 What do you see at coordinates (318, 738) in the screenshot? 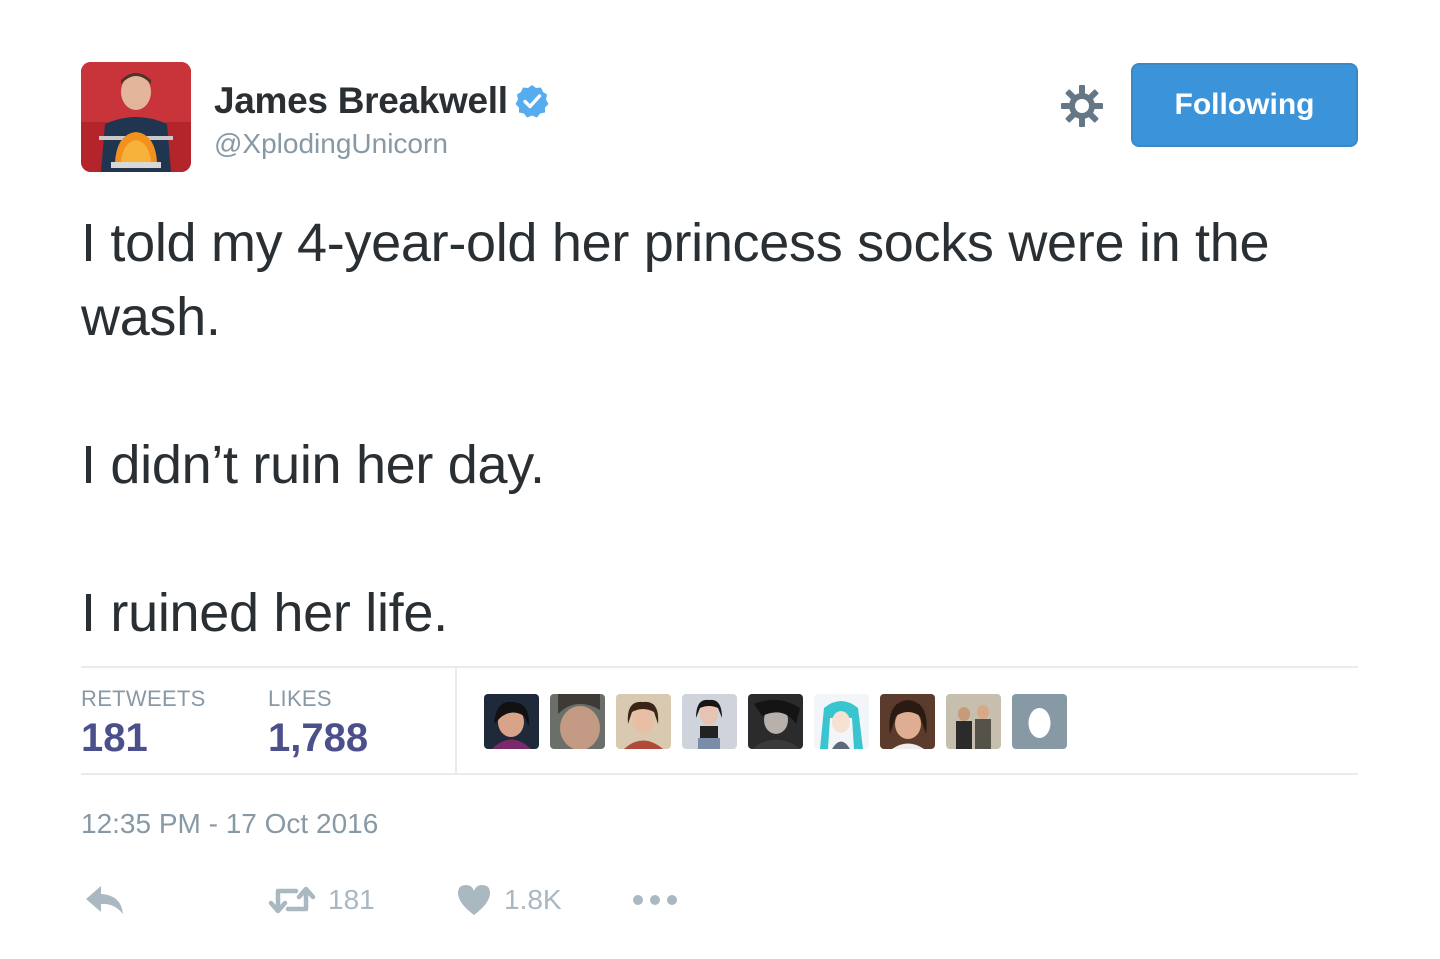
I see `likes-count: 1,788` at bounding box center [318, 738].